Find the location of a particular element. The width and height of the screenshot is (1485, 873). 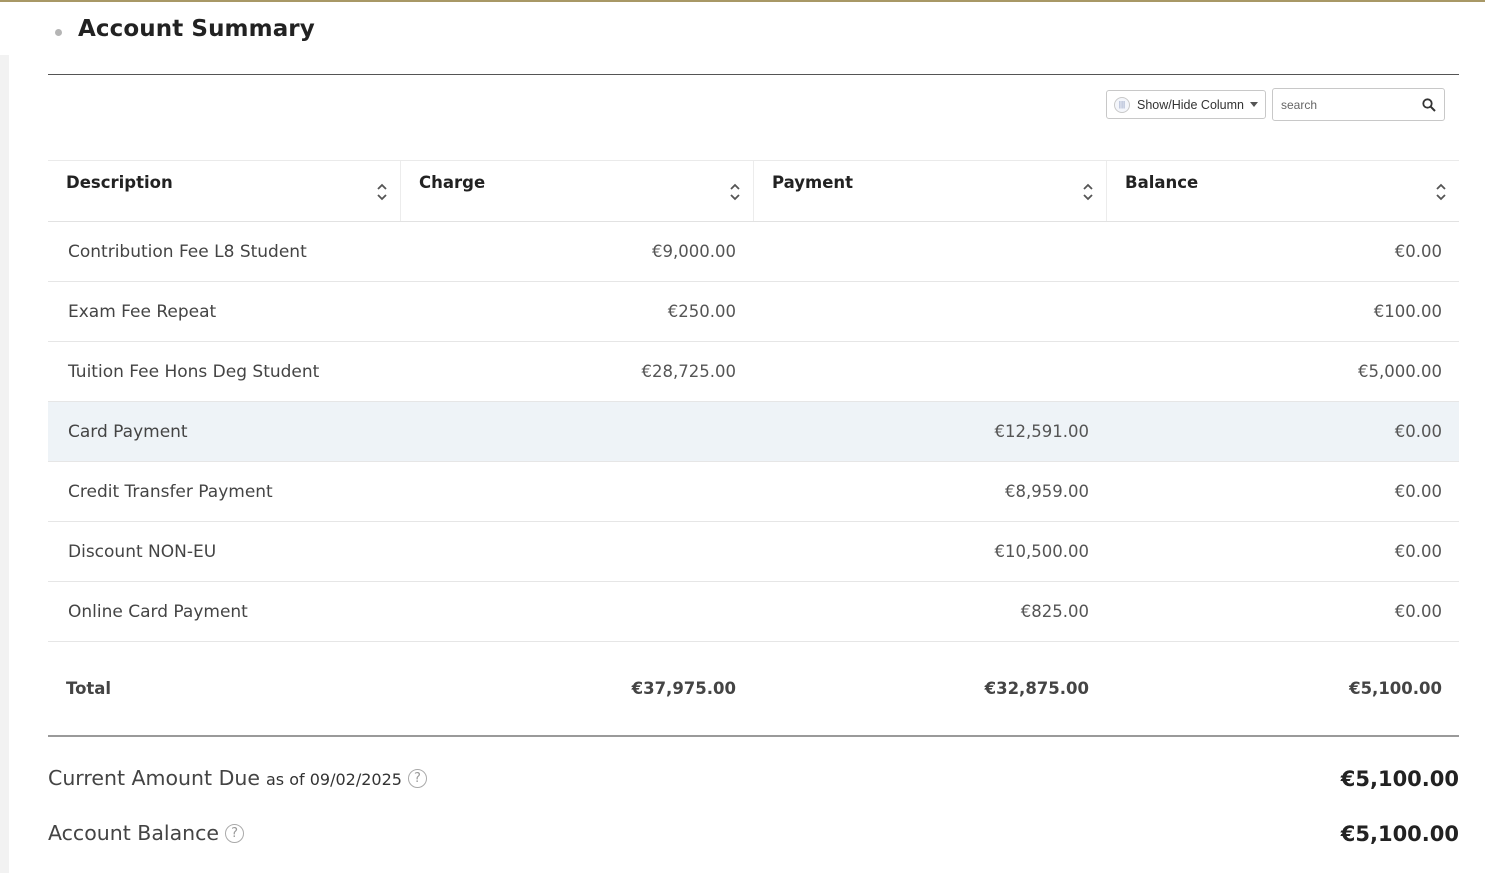

charge-cell: €250.00 is located at coordinates (701, 311).